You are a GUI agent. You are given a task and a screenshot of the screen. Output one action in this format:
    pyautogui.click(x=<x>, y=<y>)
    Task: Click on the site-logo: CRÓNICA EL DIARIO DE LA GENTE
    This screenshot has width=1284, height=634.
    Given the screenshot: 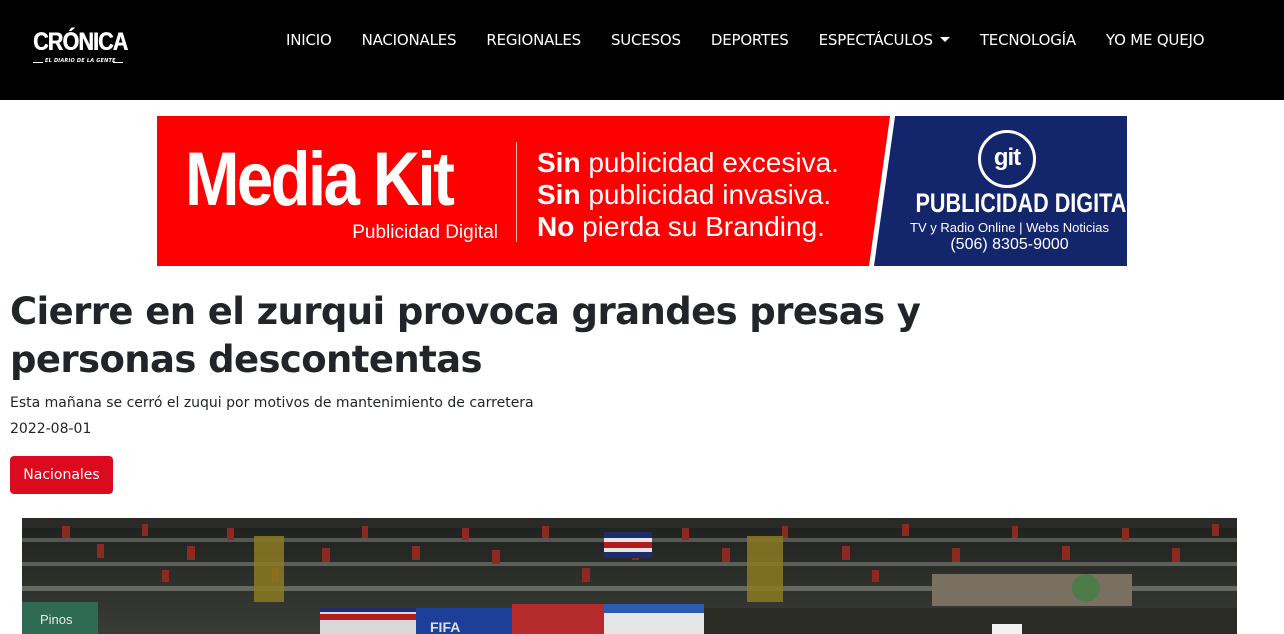 What is the action you would take?
    pyautogui.click(x=80, y=47)
    